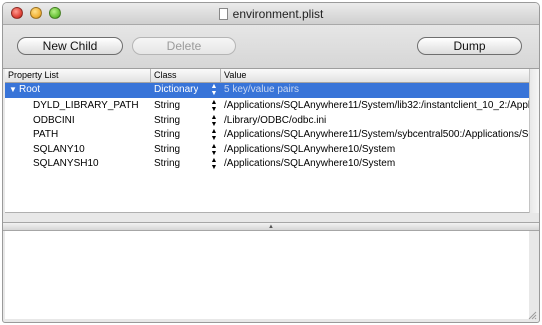 The width and height of the screenshot is (542, 325). I want to click on column-header-property-list: Property List, so click(33, 76).